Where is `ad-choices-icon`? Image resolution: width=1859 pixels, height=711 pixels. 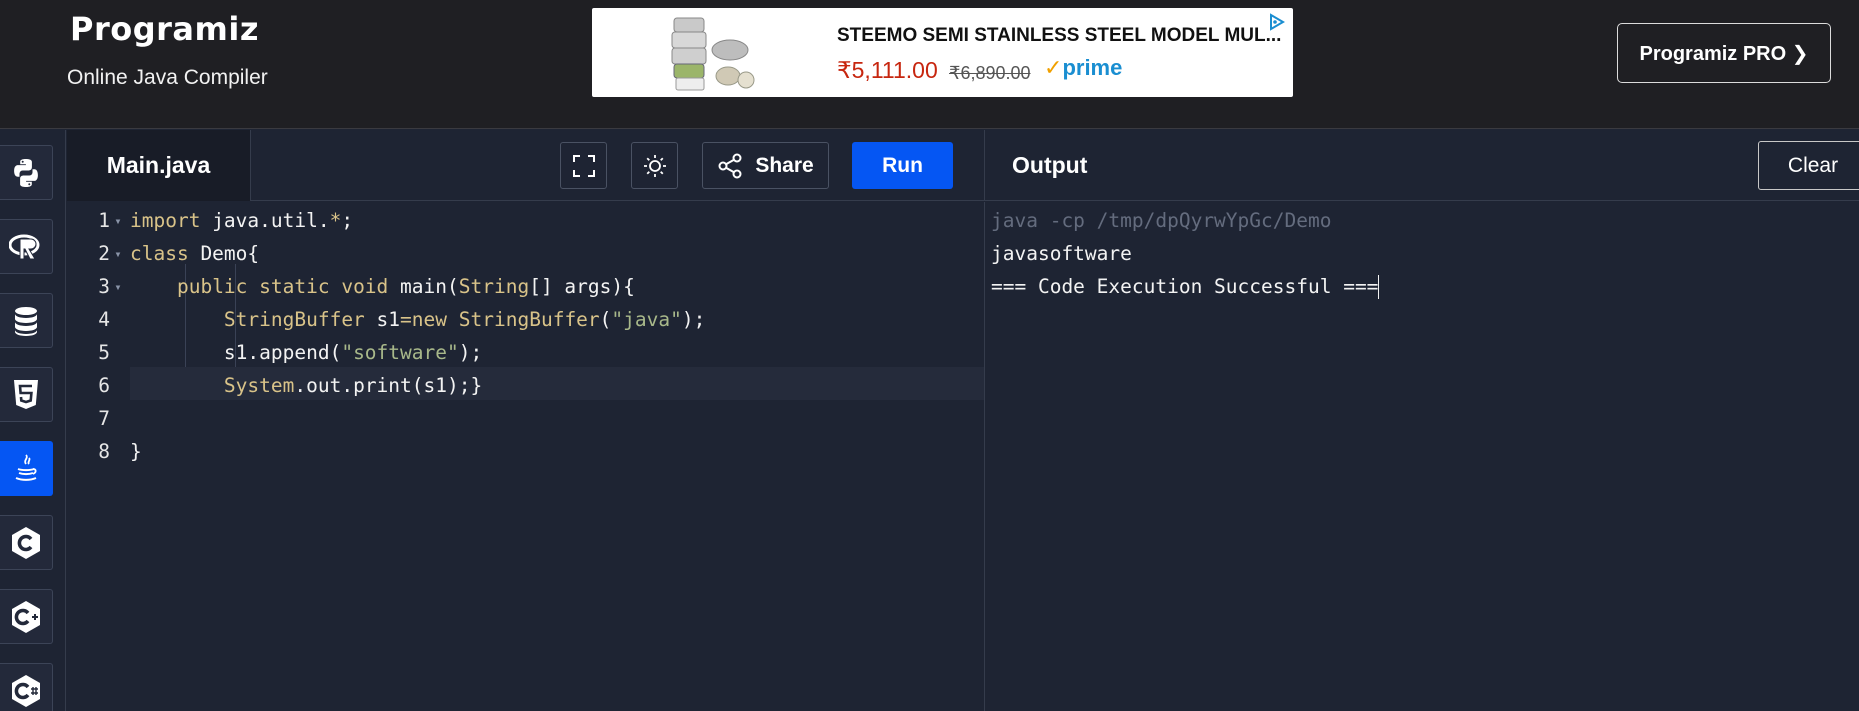 ad-choices-icon is located at coordinates (1277, 22).